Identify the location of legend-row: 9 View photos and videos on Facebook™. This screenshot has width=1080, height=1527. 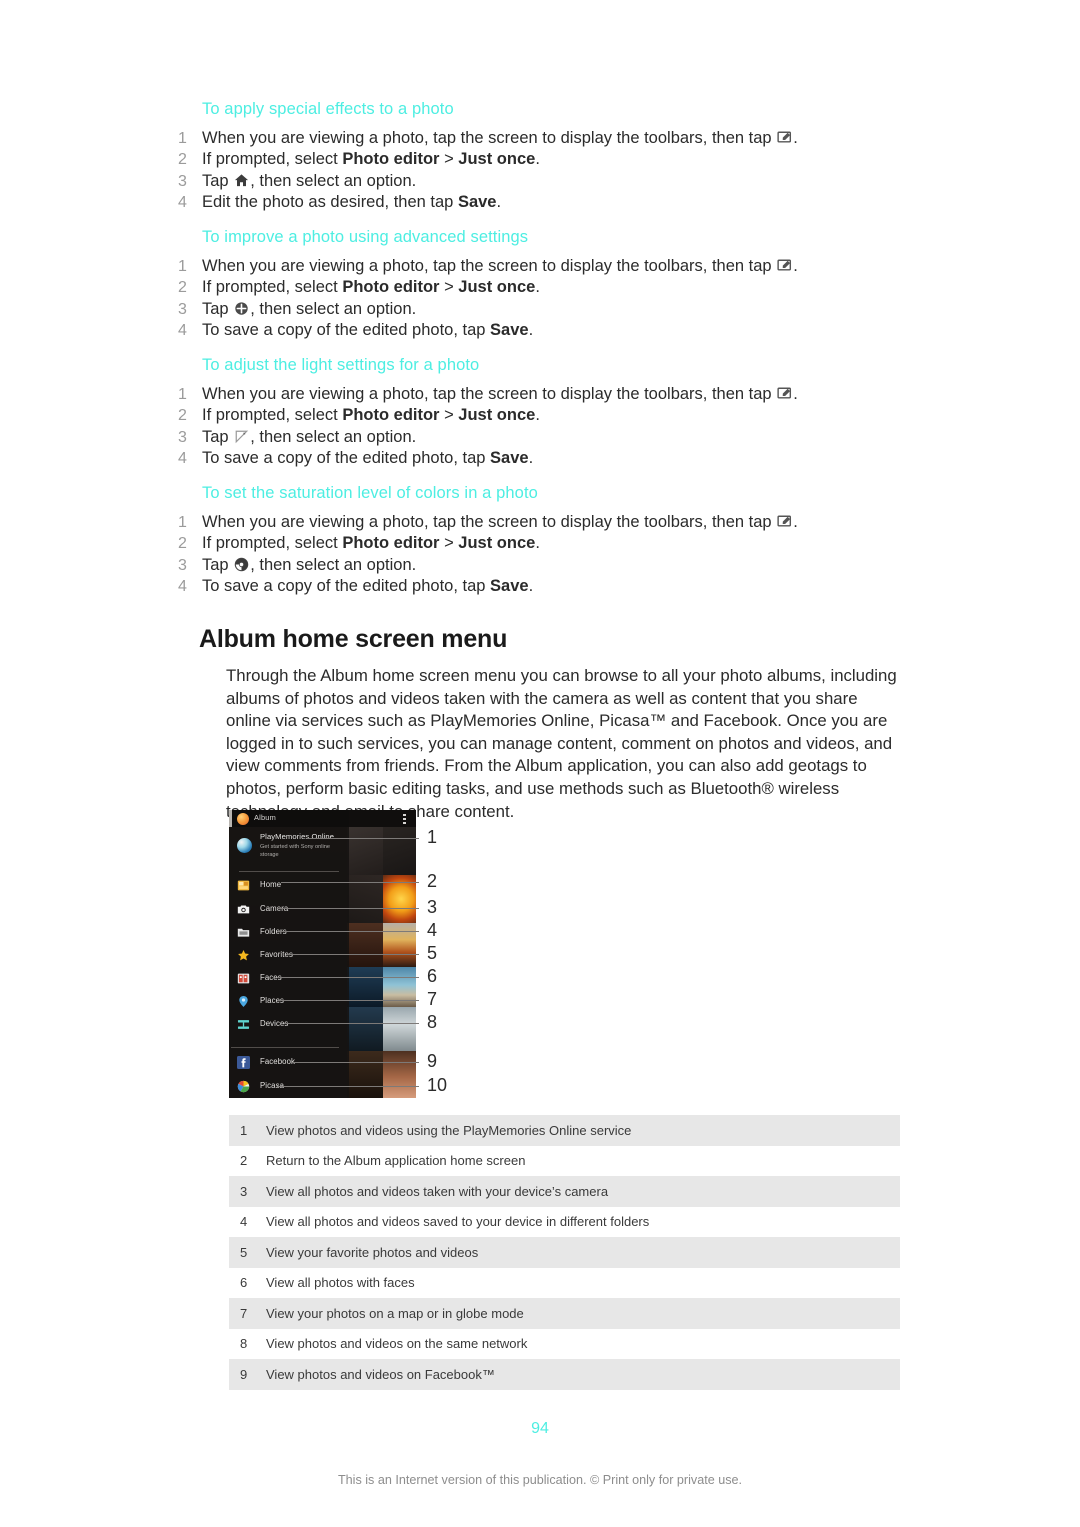
(564, 1374).